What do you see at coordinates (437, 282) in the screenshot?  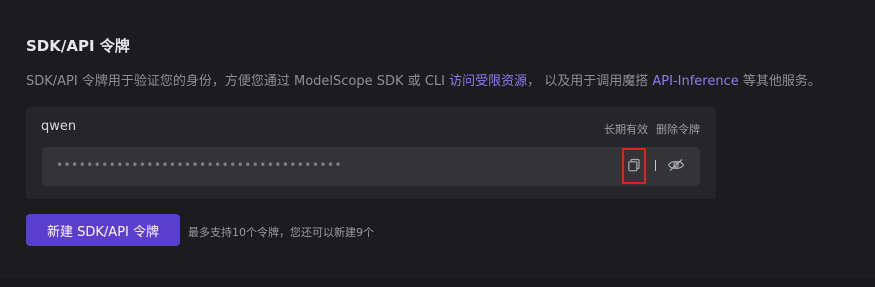 I see `section-bottom-edge` at bounding box center [437, 282].